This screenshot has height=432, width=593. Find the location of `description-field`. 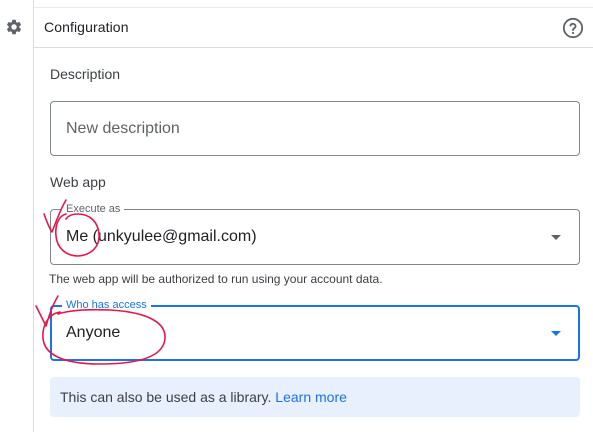

description-field is located at coordinates (315, 128).